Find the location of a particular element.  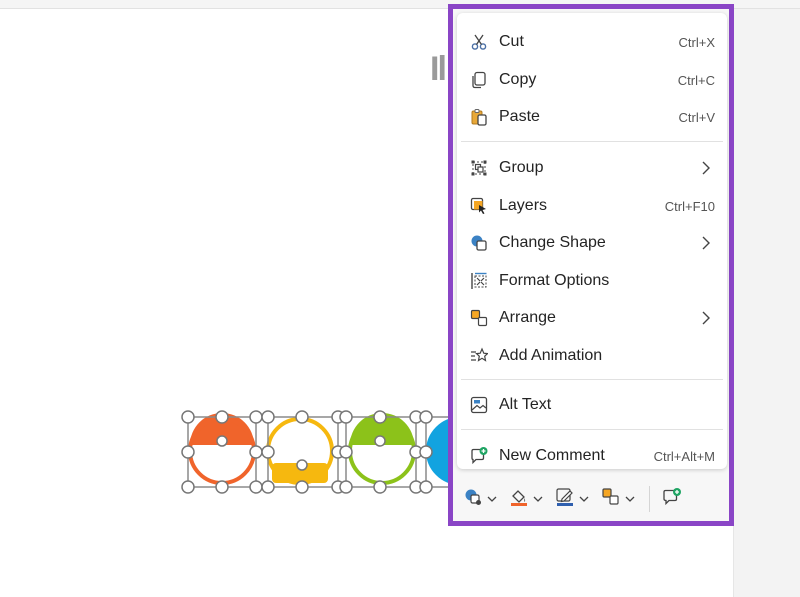

menu-item-arrange: Arrange is located at coordinates (592, 318).